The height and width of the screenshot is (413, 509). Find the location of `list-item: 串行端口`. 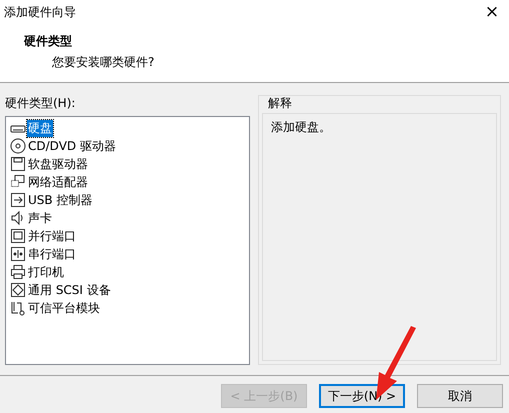

list-item: 串行端口 is located at coordinates (52, 254).